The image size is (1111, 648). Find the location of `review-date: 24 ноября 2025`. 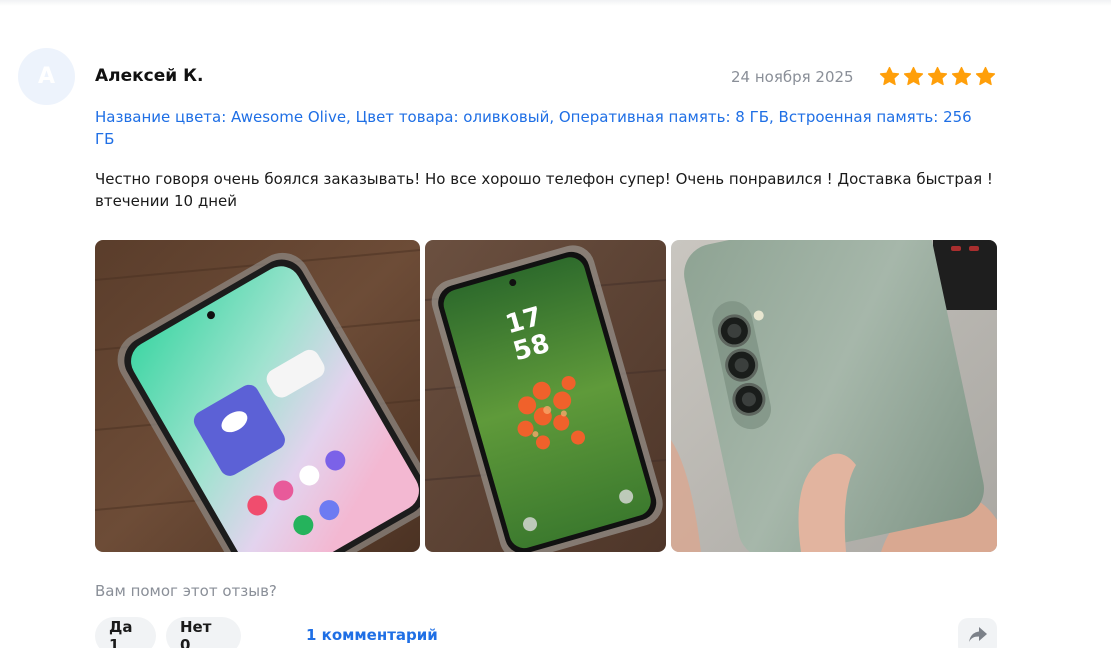

review-date: 24 ноября 2025 is located at coordinates (792, 77).